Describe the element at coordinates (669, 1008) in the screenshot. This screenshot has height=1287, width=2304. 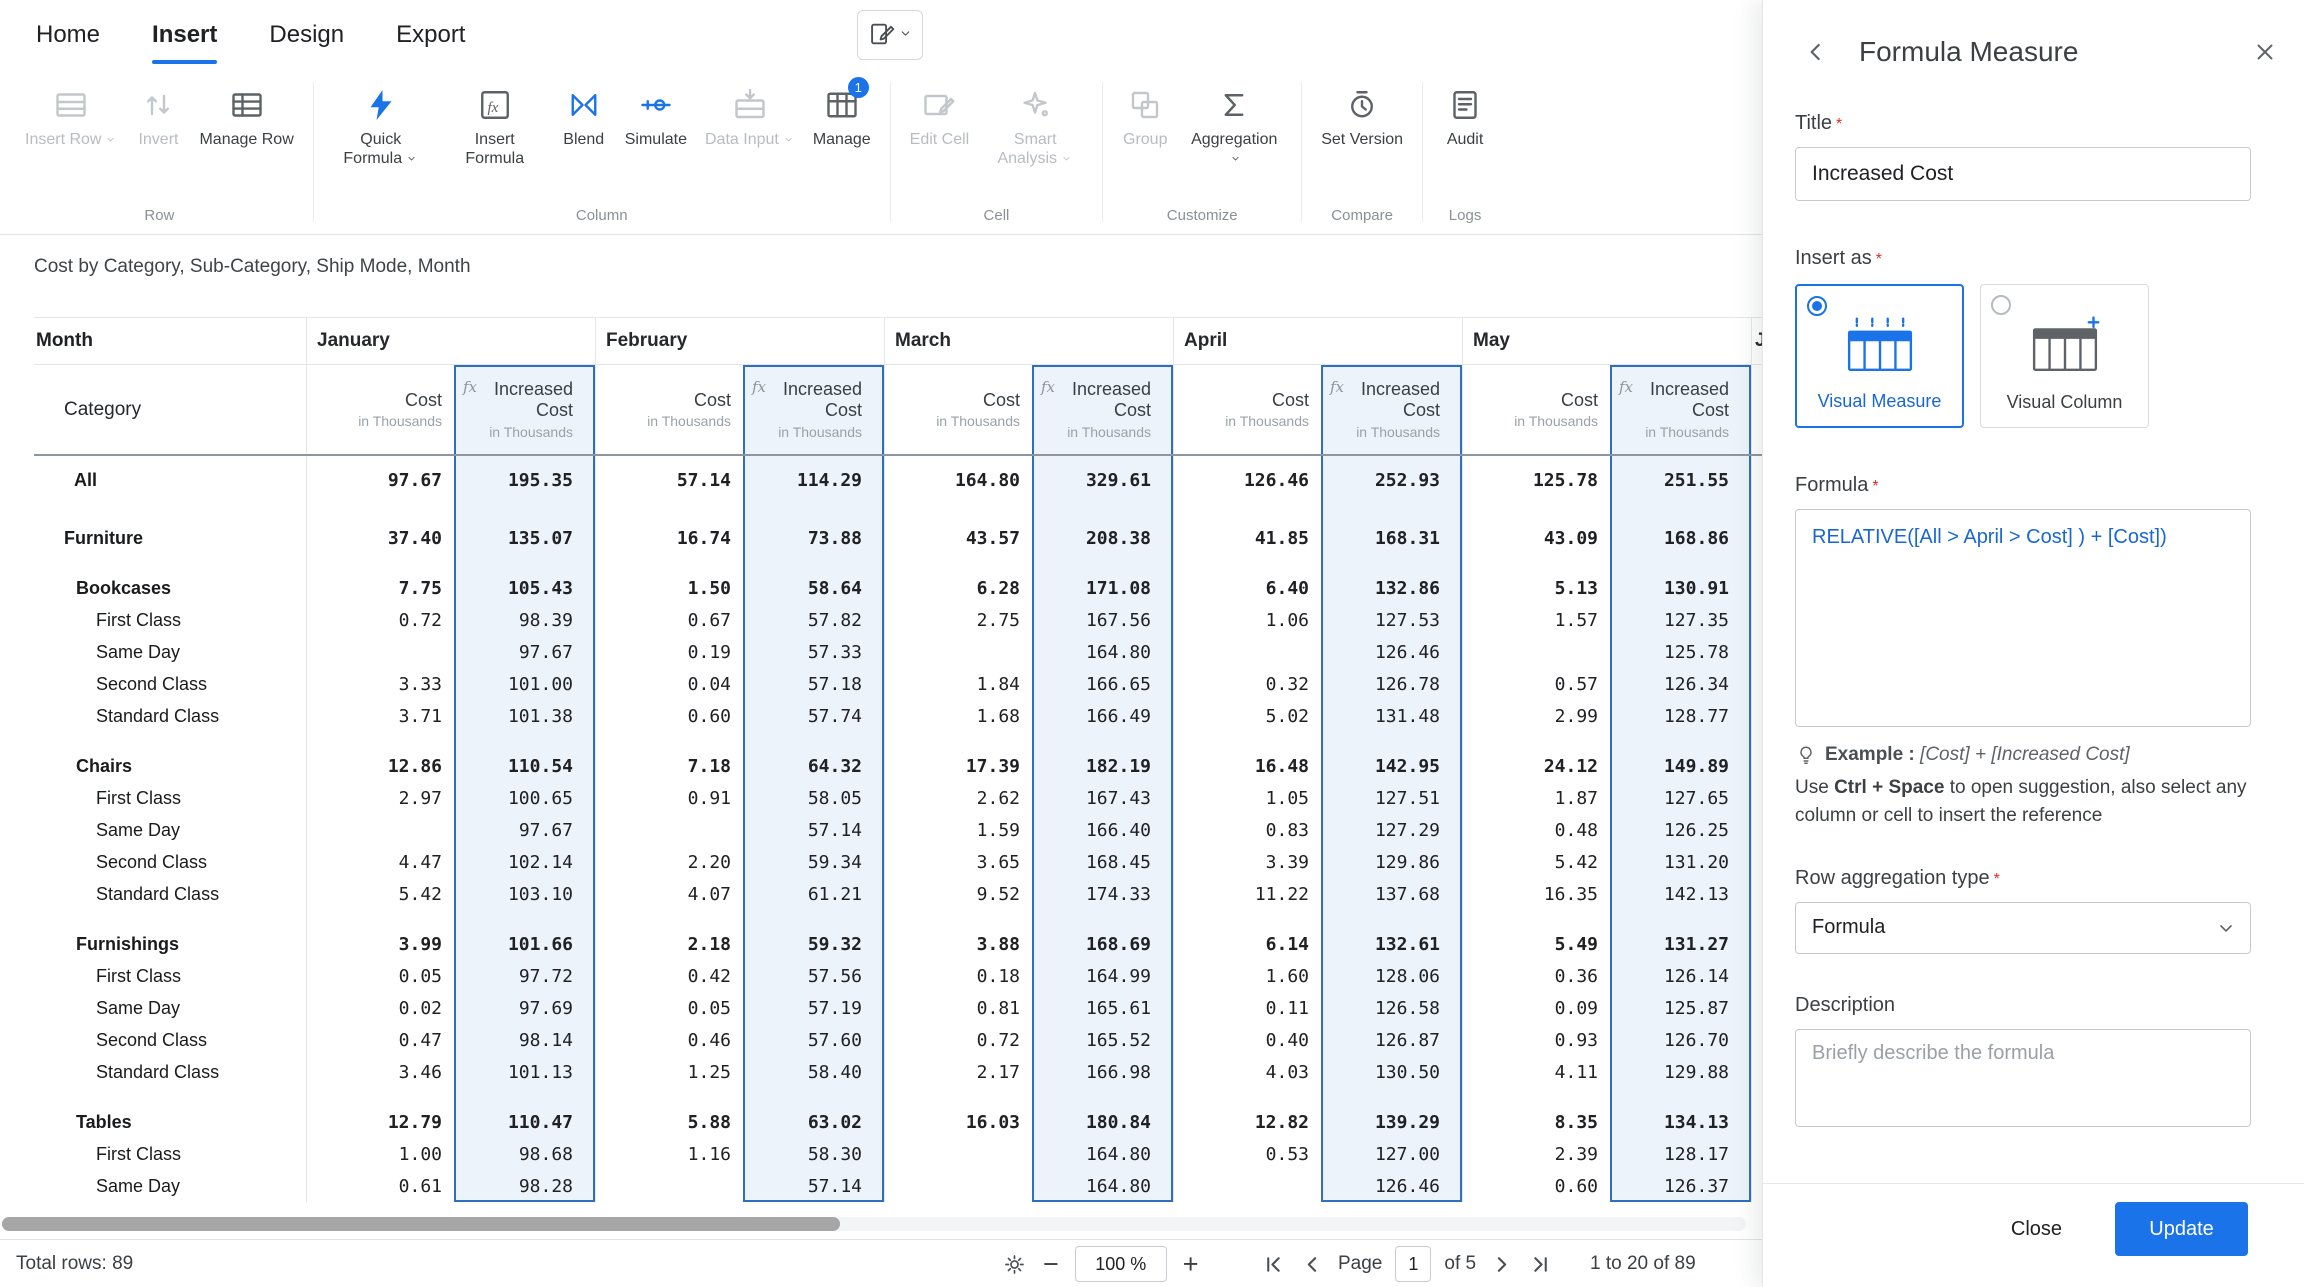
I see `cost-cell: 0.05` at that location.